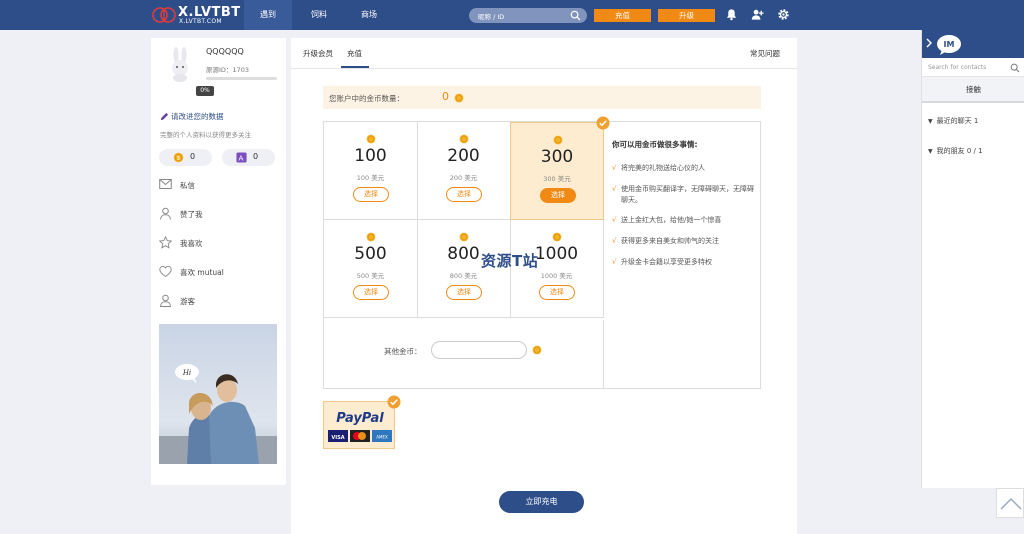 The width and height of the screenshot is (1024, 534). I want to click on tab-contacts: 接触, so click(973, 90).